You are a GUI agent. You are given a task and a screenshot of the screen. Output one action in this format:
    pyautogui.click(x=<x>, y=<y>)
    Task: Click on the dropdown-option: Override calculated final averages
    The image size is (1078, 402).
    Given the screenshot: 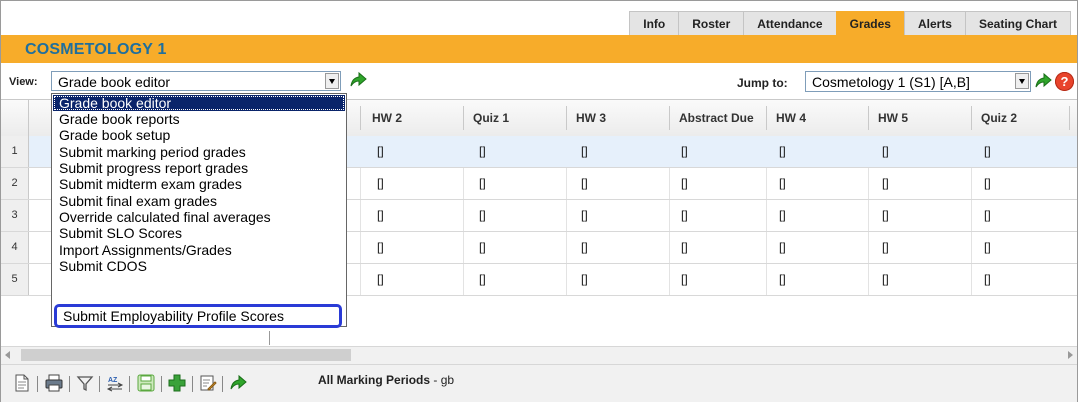 What is the action you would take?
    pyautogui.click(x=199, y=217)
    